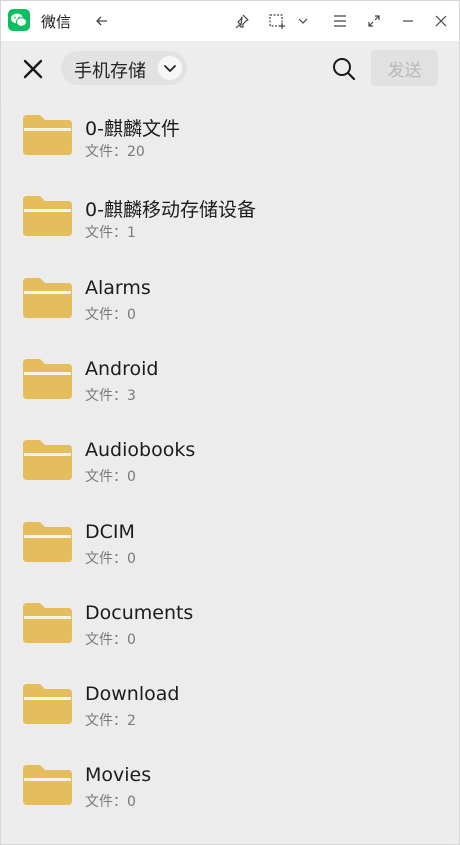  What do you see at coordinates (110, 532) in the screenshot?
I see `folder-name: DCIM` at bounding box center [110, 532].